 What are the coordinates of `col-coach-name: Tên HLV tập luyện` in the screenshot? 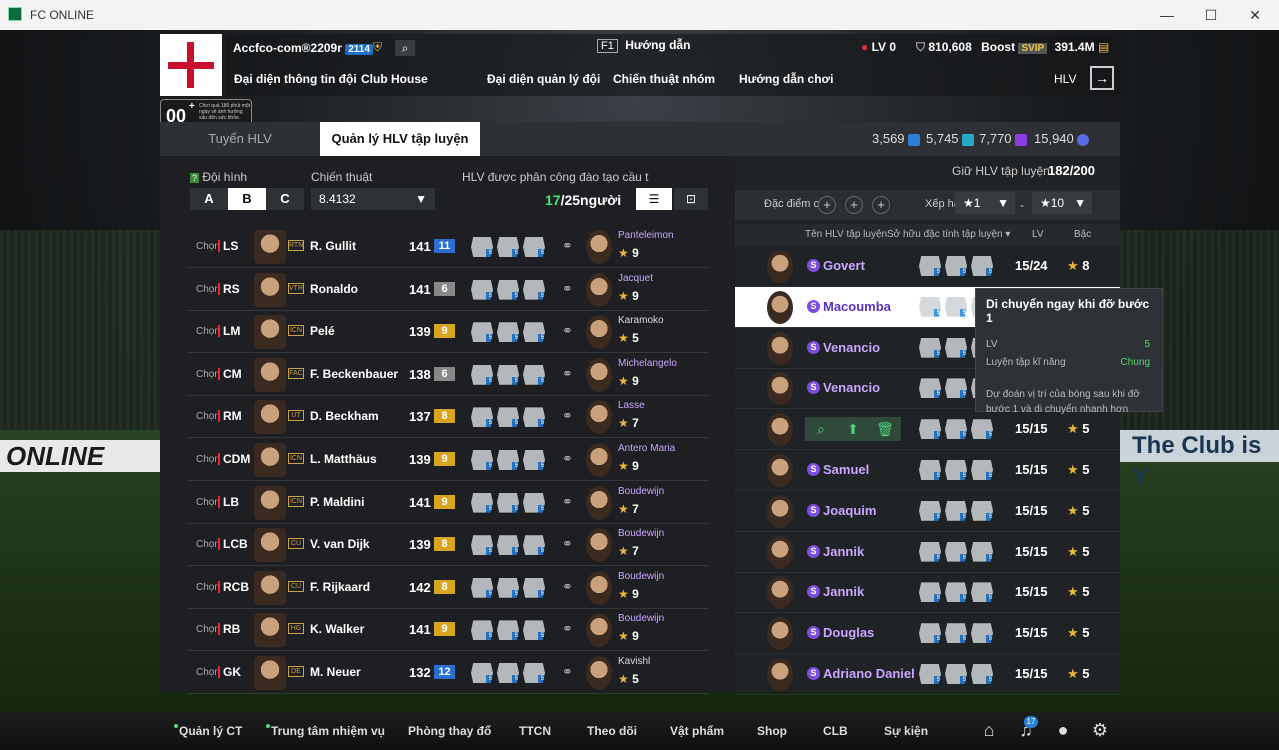 It's located at (846, 234).